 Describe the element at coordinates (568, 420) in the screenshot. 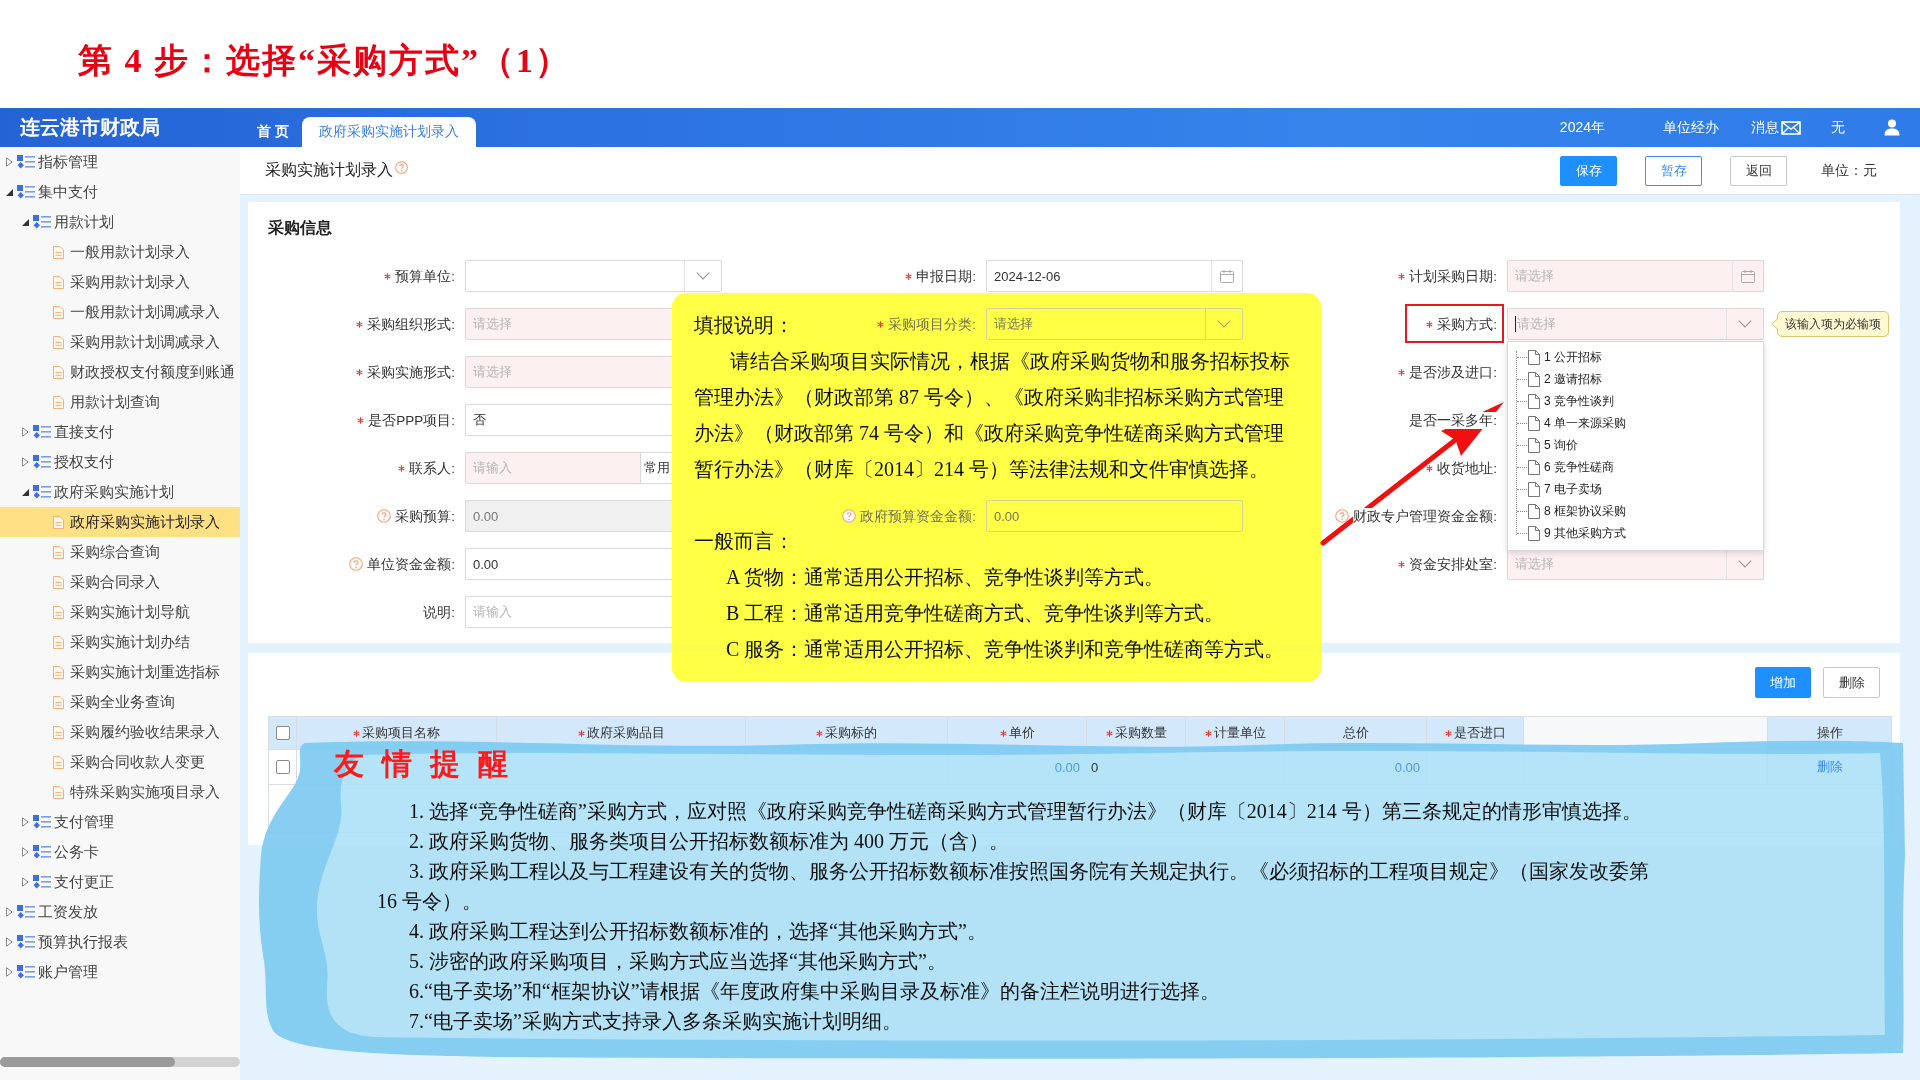

I see `select-field: 否` at that location.